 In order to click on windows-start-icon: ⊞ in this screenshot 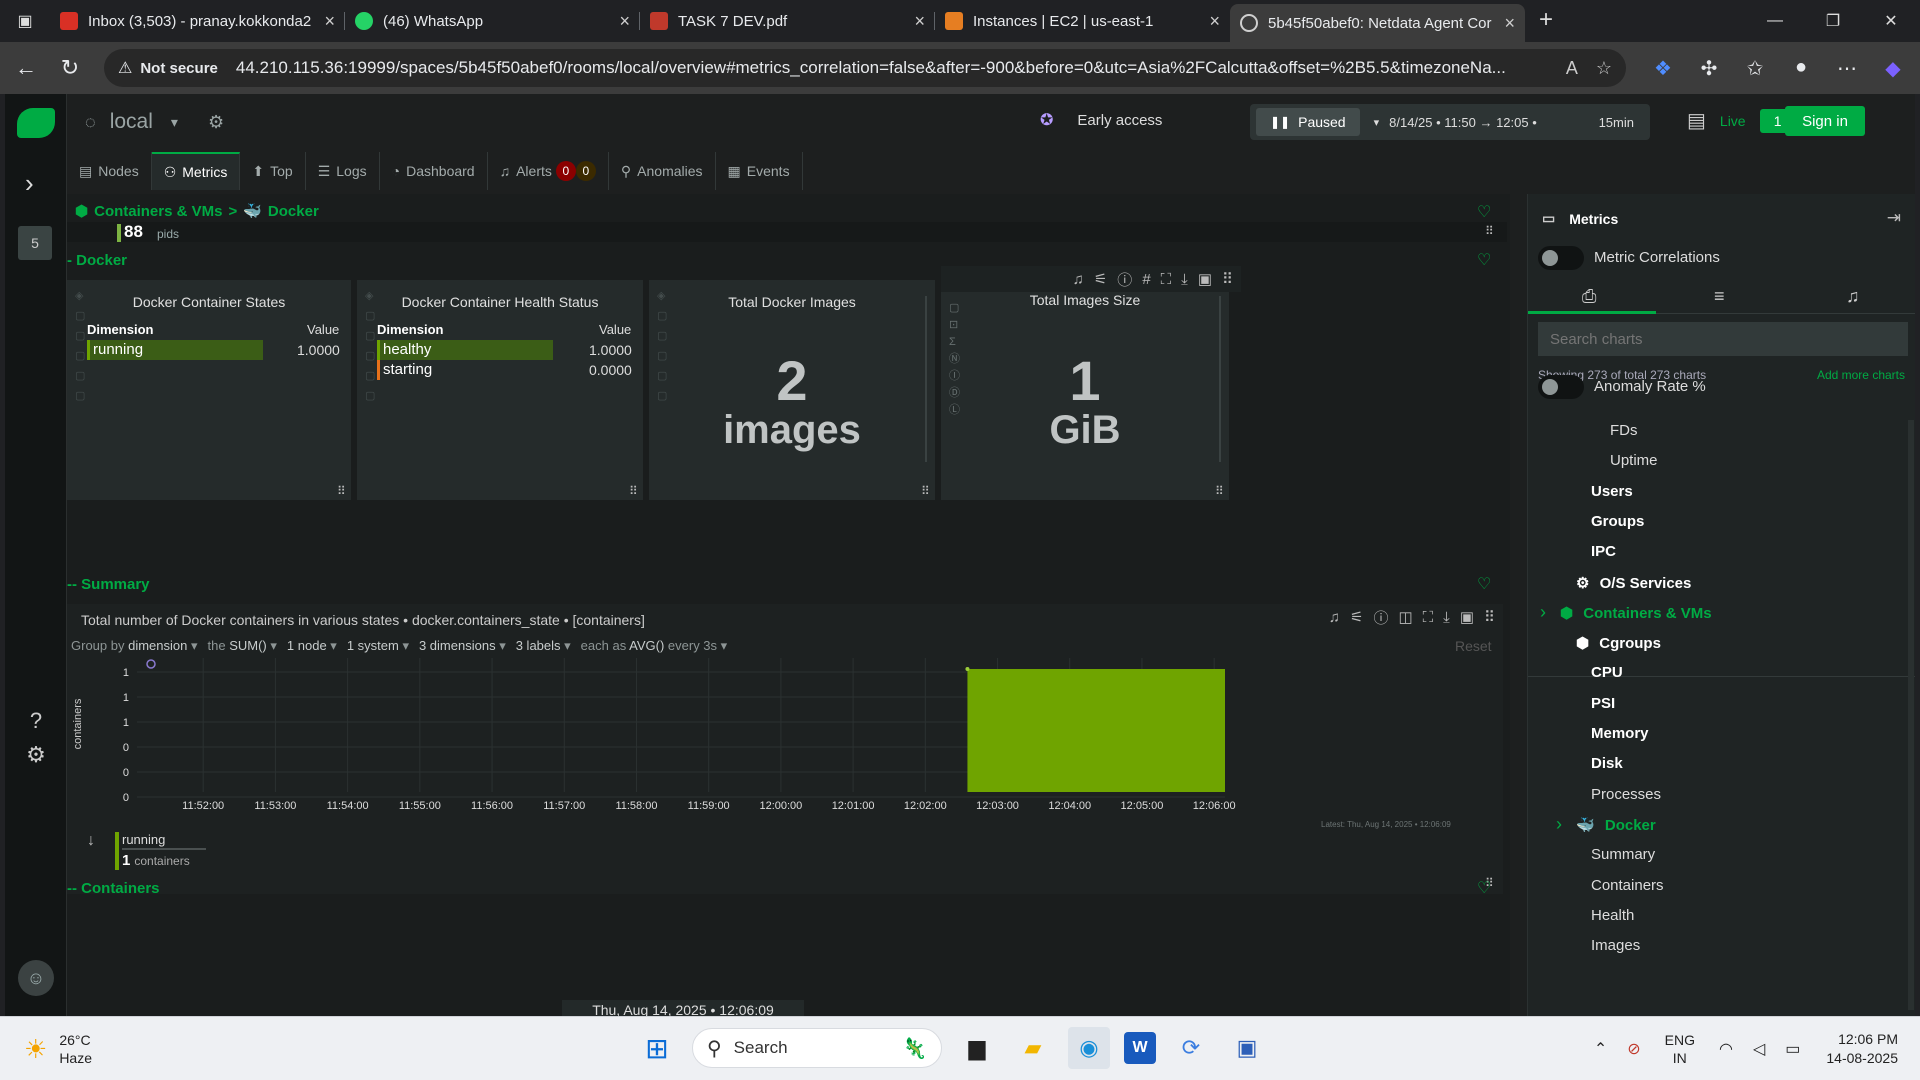, I will do `click(657, 1048)`.